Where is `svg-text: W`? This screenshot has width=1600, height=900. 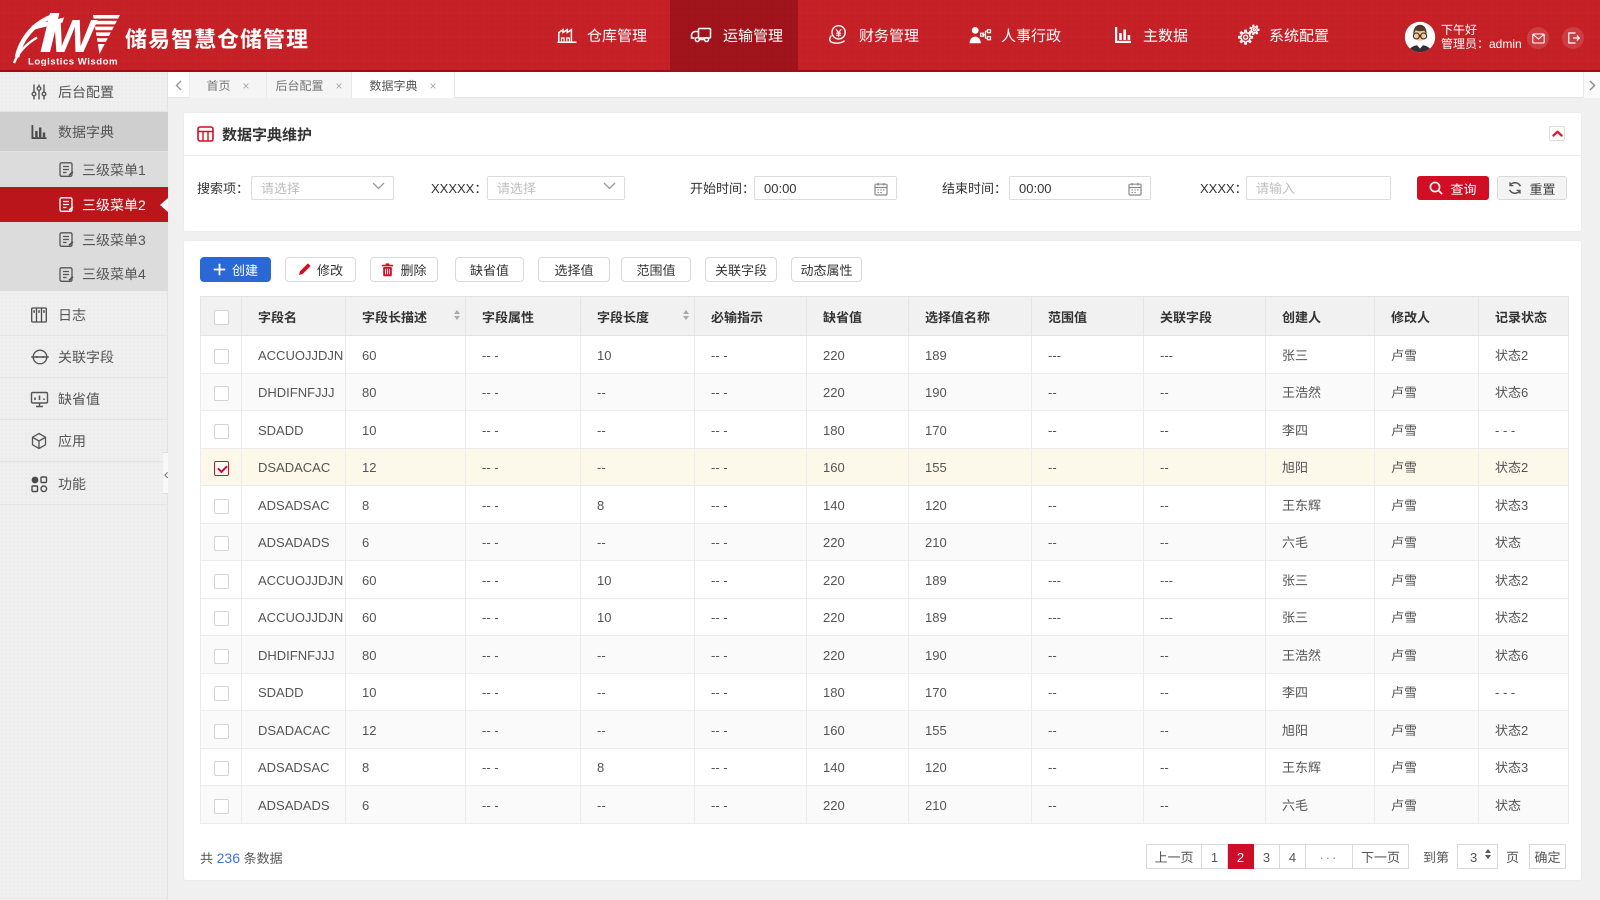 svg-text: W is located at coordinates (74, 36).